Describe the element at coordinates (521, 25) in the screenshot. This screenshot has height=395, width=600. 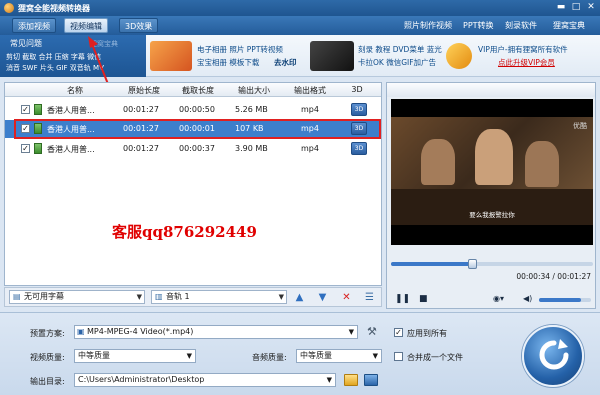
I see `burn-software-link: 刻录软件` at that location.